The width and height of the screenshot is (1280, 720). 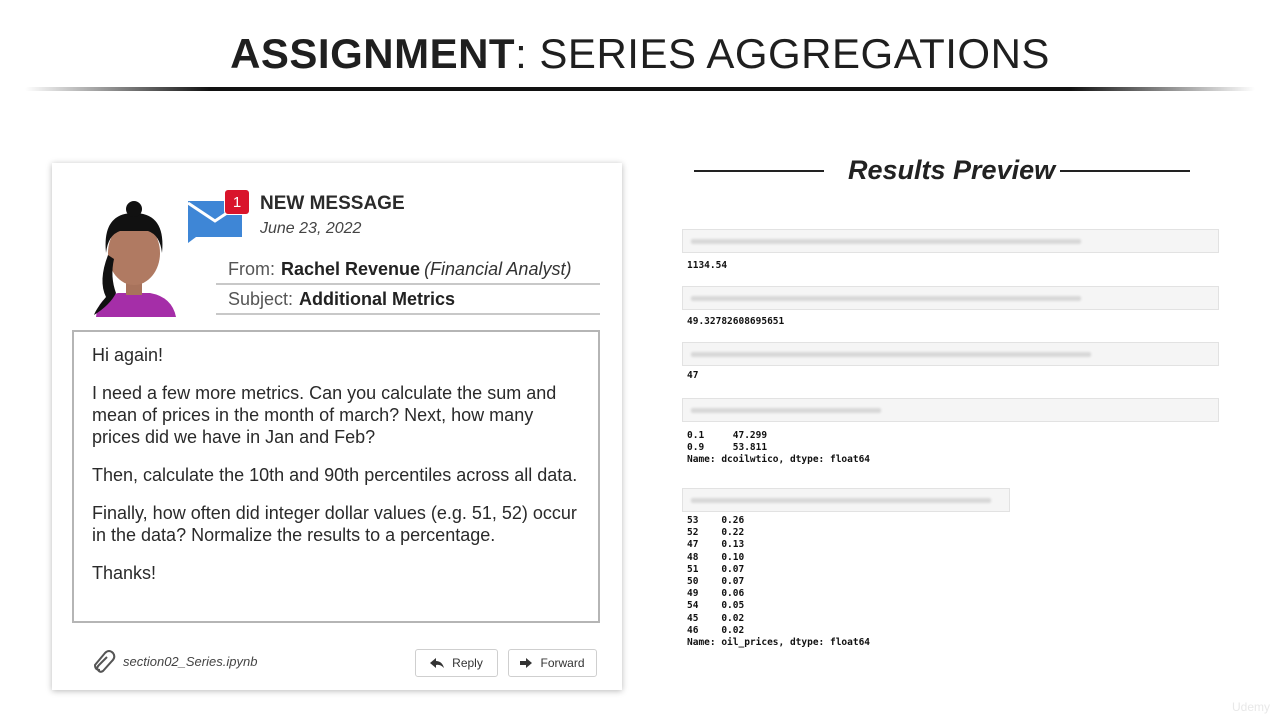 What do you see at coordinates (377, 299) in the screenshot?
I see `subject-value: Additional Metrics` at bounding box center [377, 299].